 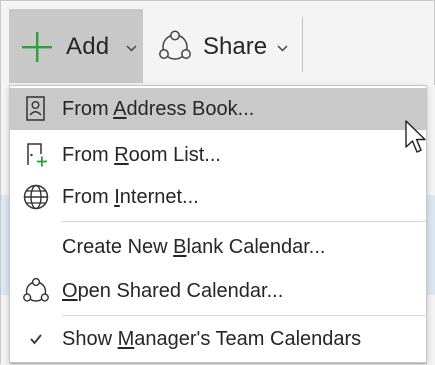 What do you see at coordinates (35, 108) in the screenshot?
I see `address-book-icon` at bounding box center [35, 108].